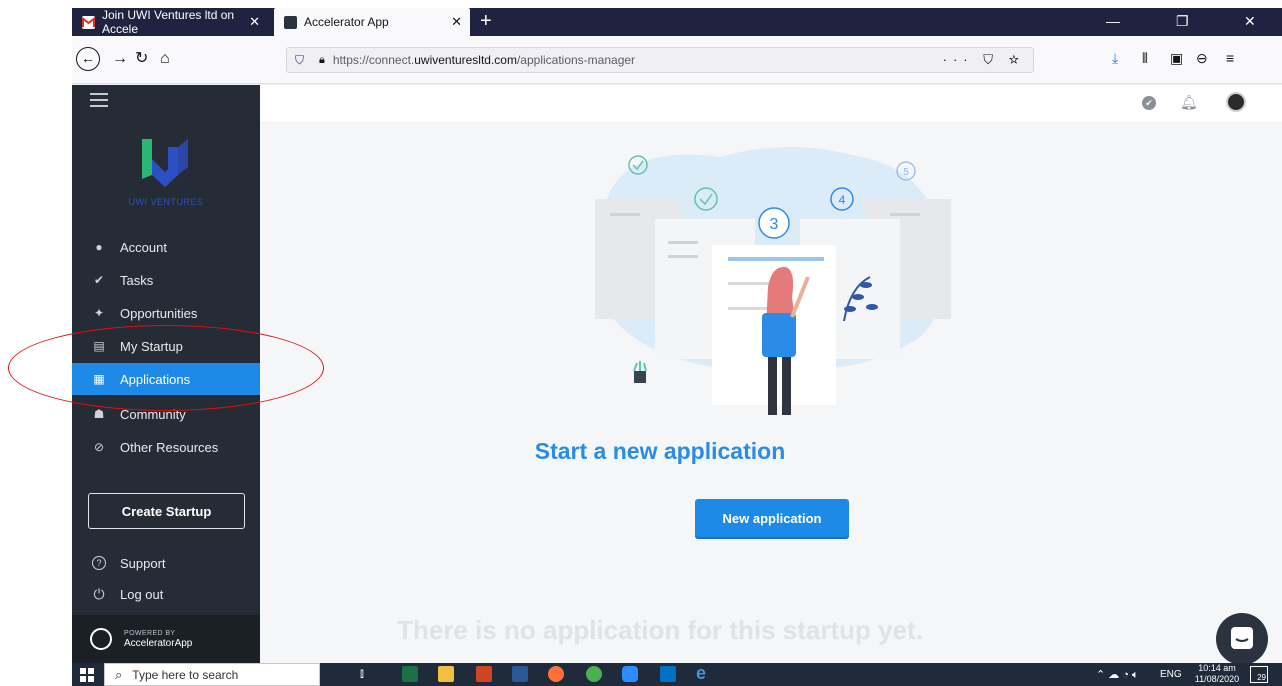  What do you see at coordinates (1182, 21) in the screenshot?
I see `restore-icon: ❐` at bounding box center [1182, 21].